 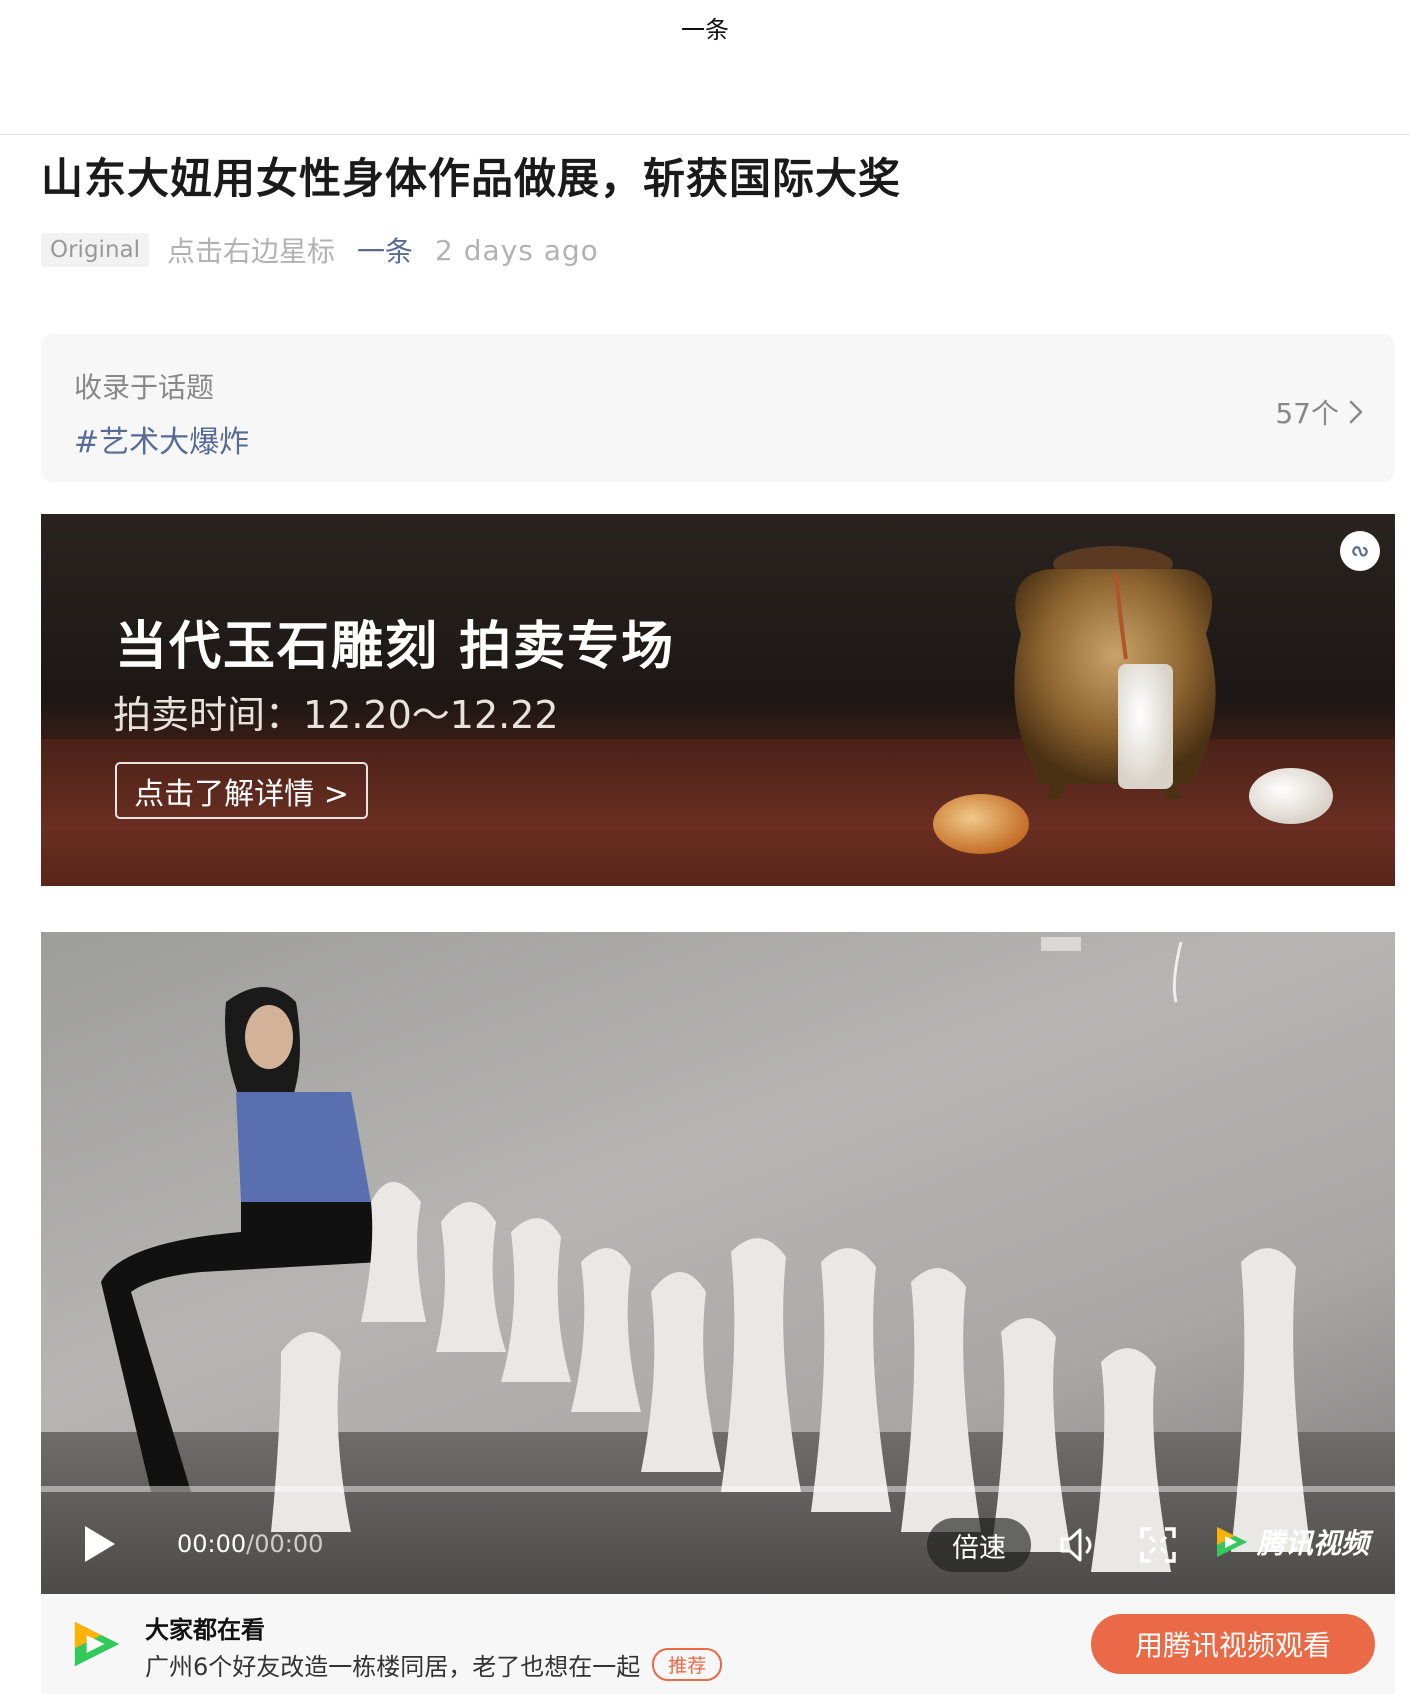 I want to click on topic-count-label: 57个, so click(x=1307, y=413).